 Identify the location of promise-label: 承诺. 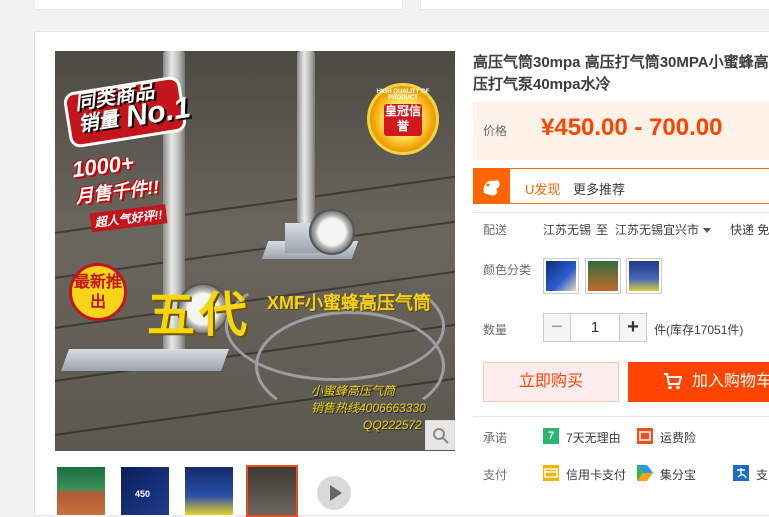
(495, 438).